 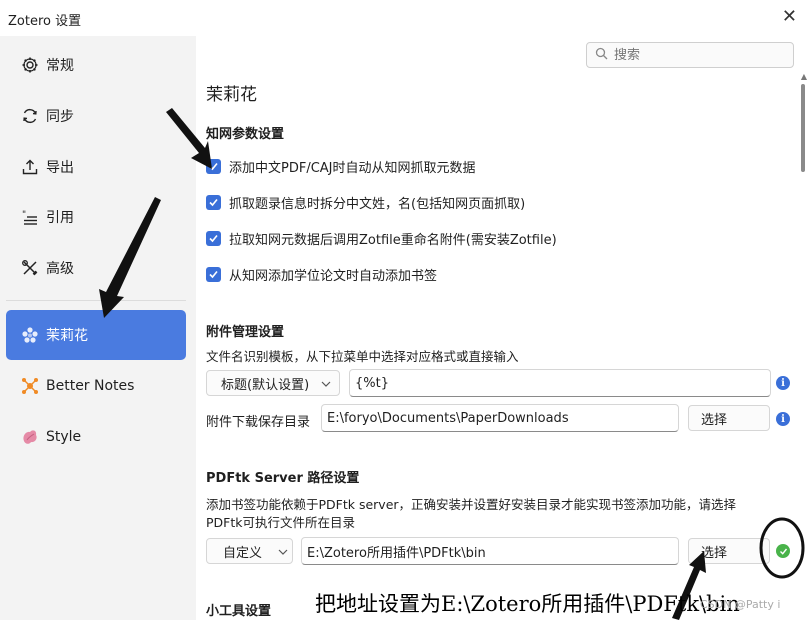 I want to click on attachments-section-heading: 附件管理设置, so click(x=245, y=332).